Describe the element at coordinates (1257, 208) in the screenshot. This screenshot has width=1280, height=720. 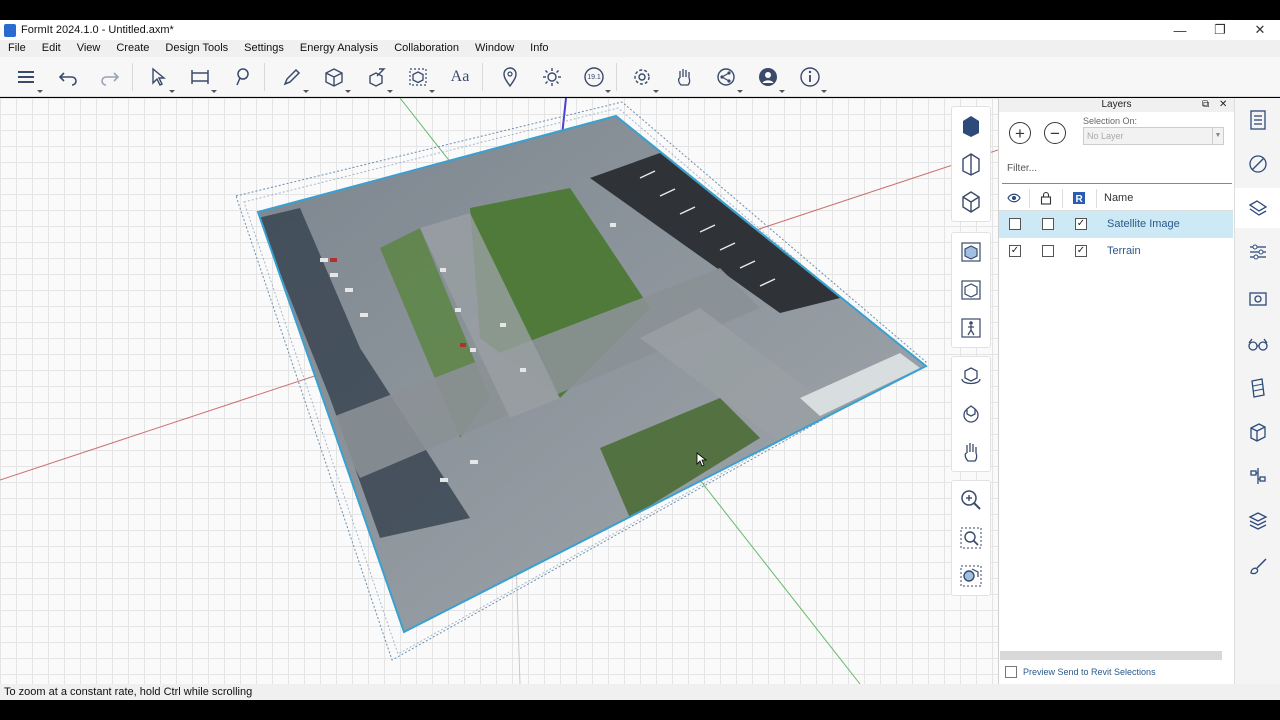
I see `layers-panel-button` at that location.